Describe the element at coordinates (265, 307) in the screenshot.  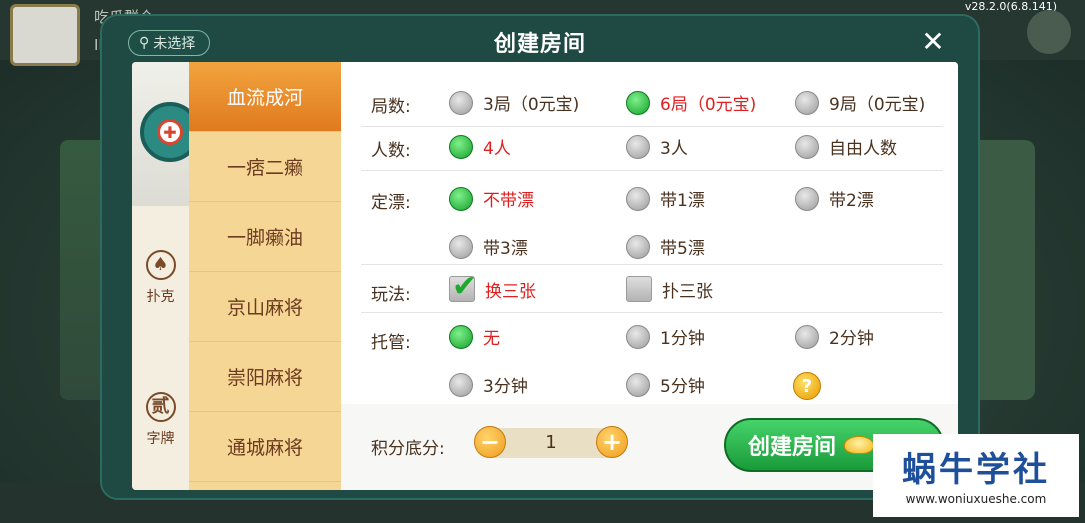
I see `game-item: 京山麻将` at that location.